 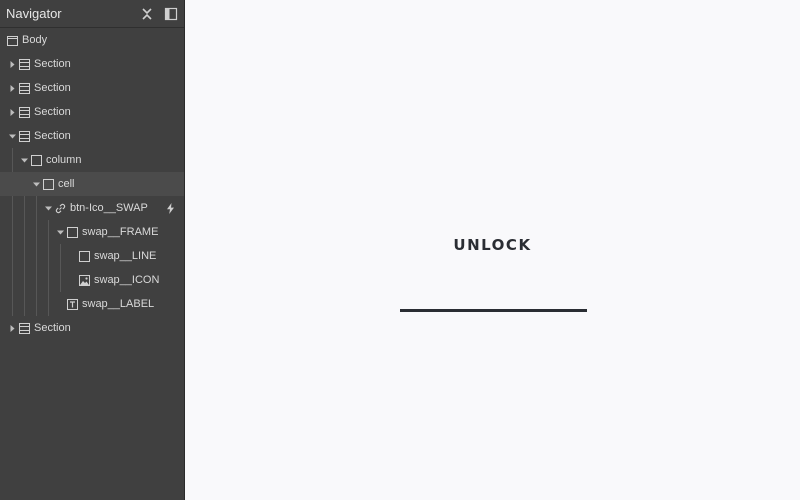 What do you see at coordinates (92, 256) in the screenshot?
I see `tree-item-line: swap__LINE` at bounding box center [92, 256].